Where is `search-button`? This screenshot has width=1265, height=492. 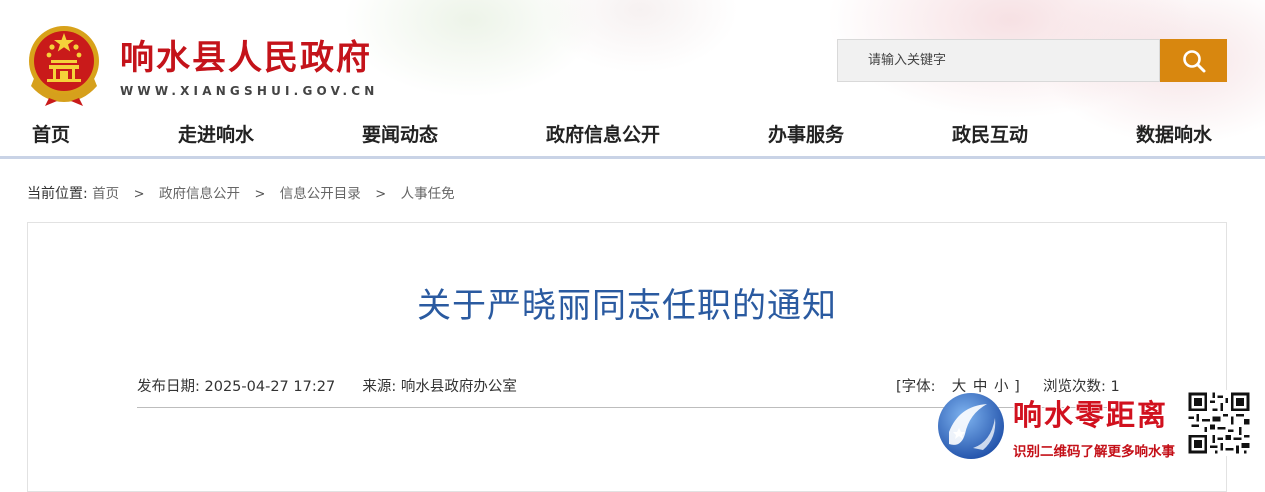
search-button is located at coordinates (1193, 60).